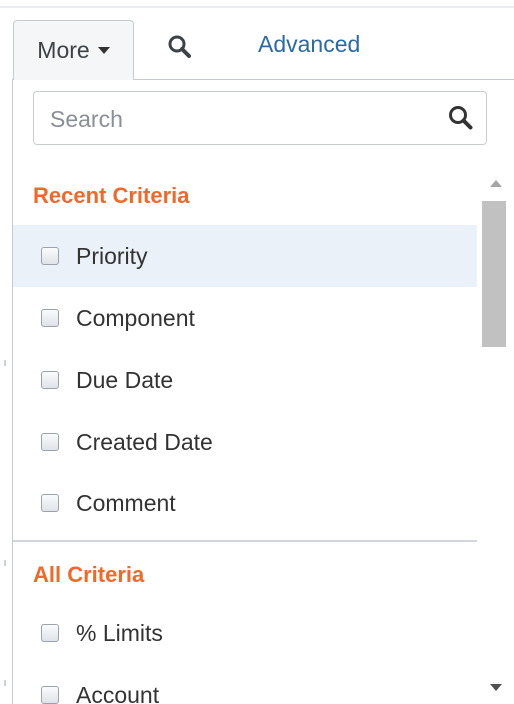 This screenshot has height=704, width=514. What do you see at coordinates (245, 380) in the screenshot?
I see `criteria-item-due-date: Due Date` at bounding box center [245, 380].